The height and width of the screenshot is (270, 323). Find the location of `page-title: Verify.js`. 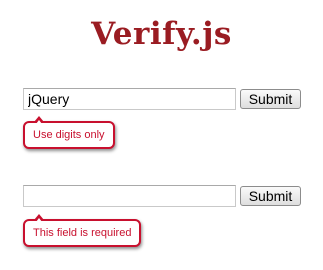

page-title: Verify.js is located at coordinates (161, 34).